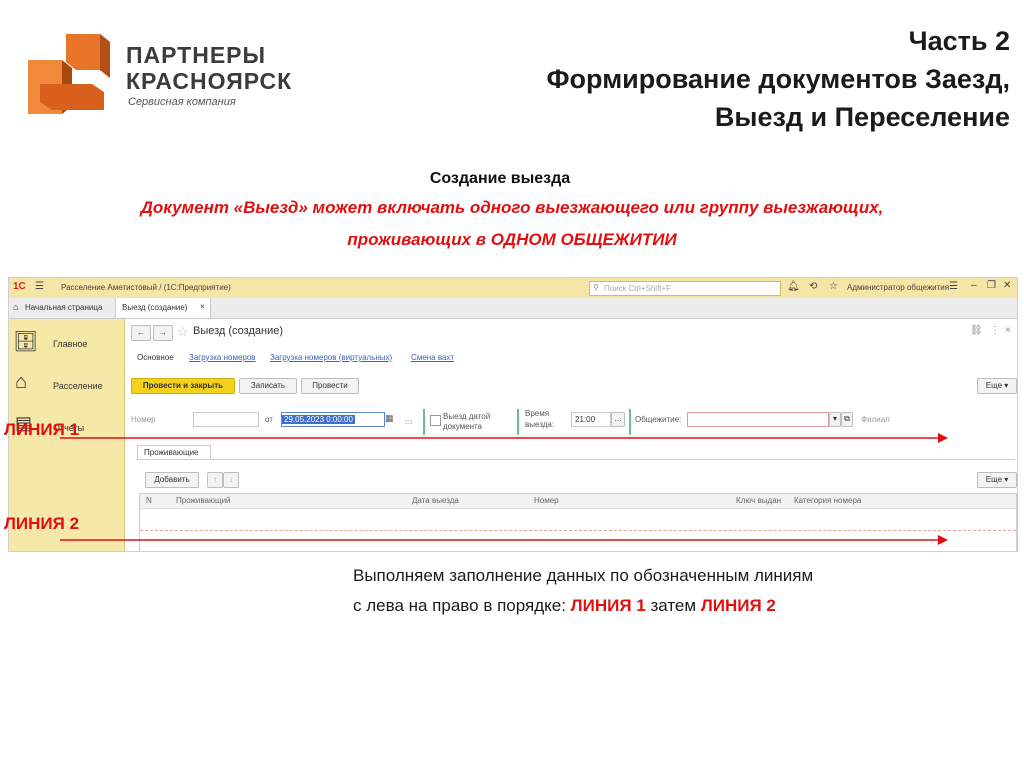 The height and width of the screenshot is (767, 1024). I want to click on calc-icon: ▭, so click(409, 421).